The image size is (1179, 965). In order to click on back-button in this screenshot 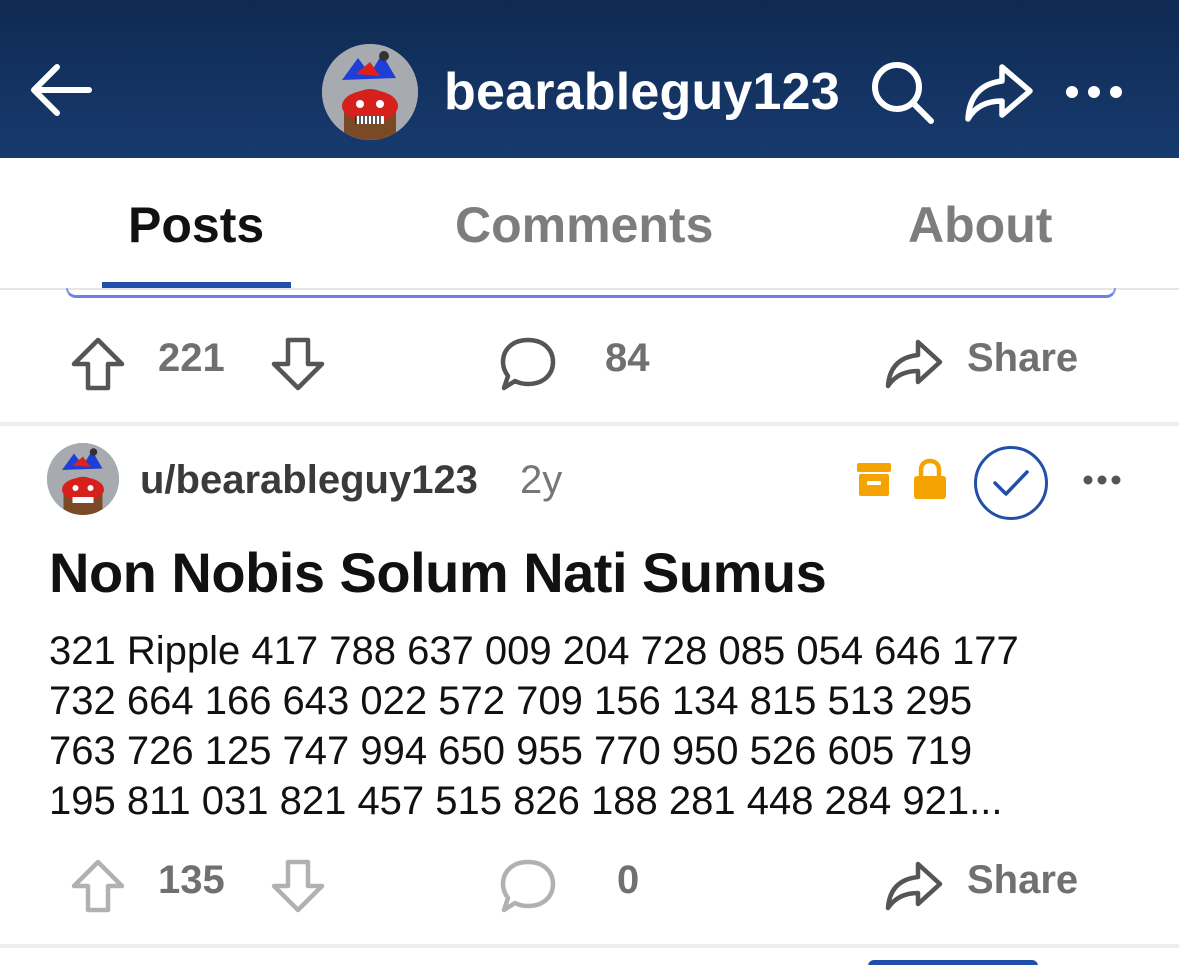, I will do `click(60, 90)`.